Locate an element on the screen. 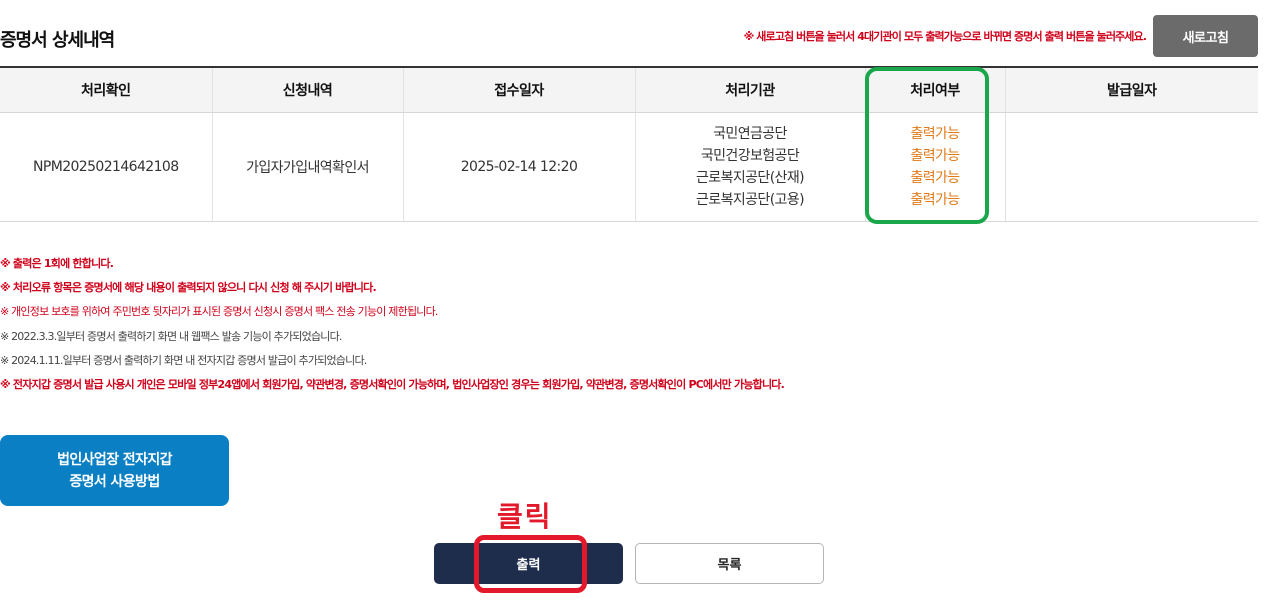 The height and width of the screenshot is (600, 1268). issued-date-cell is located at coordinates (1131, 167).